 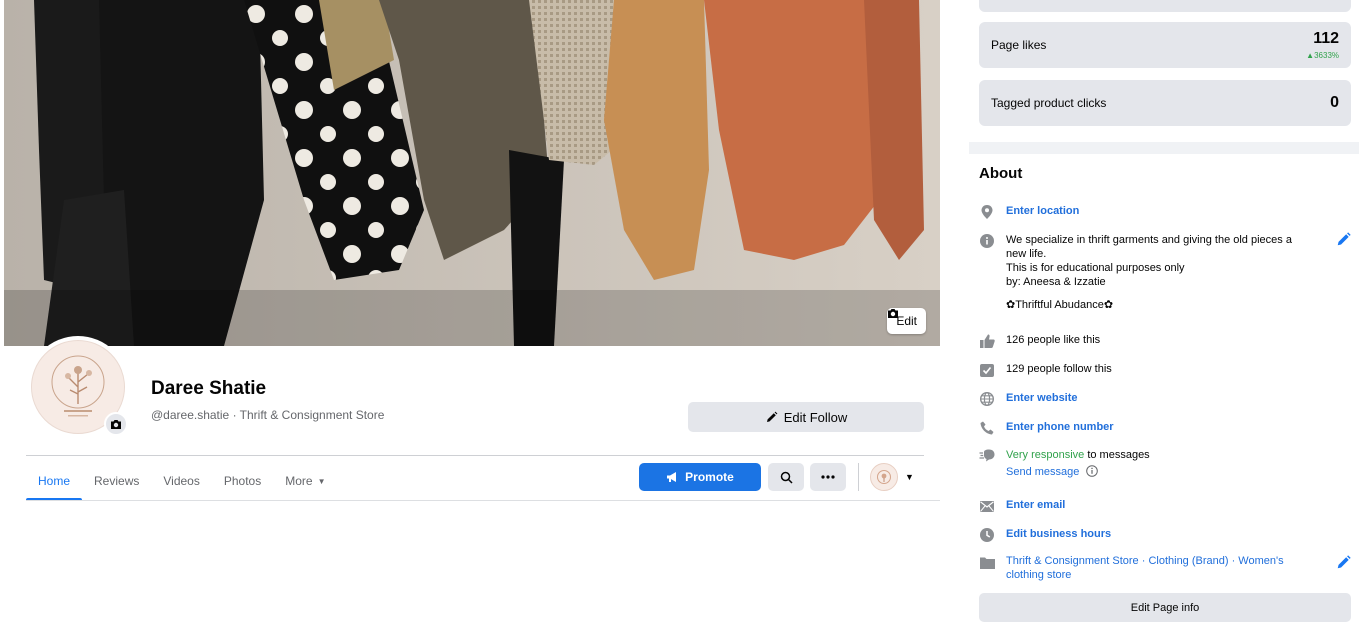 What do you see at coordinates (1169, 506) in the screenshot?
I see `about-email-row: Enter email` at bounding box center [1169, 506].